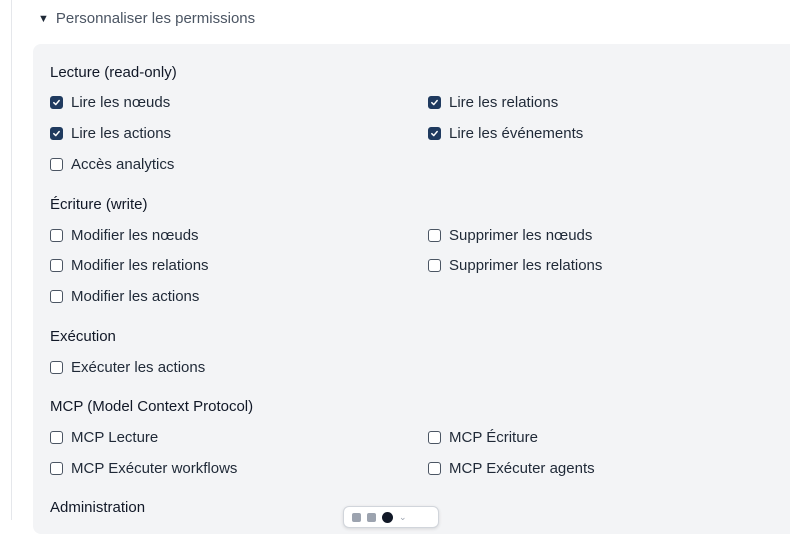  Describe the element at coordinates (121, 133) in the screenshot. I see `perm-label: Lire les actions` at that location.